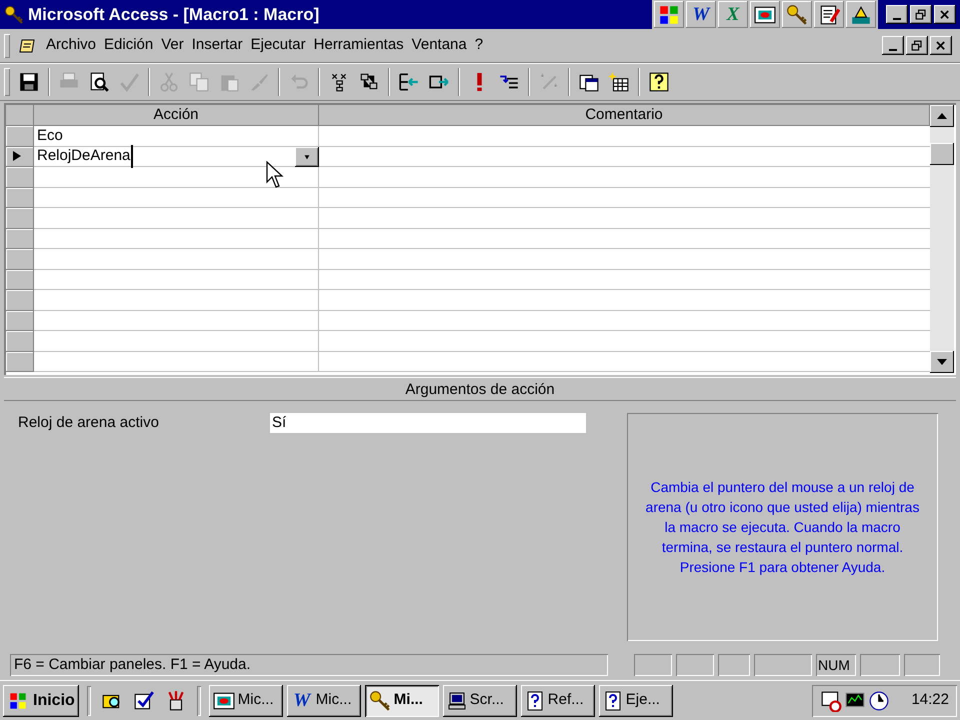  I want to click on arrow-down-icon, so click(942, 362).